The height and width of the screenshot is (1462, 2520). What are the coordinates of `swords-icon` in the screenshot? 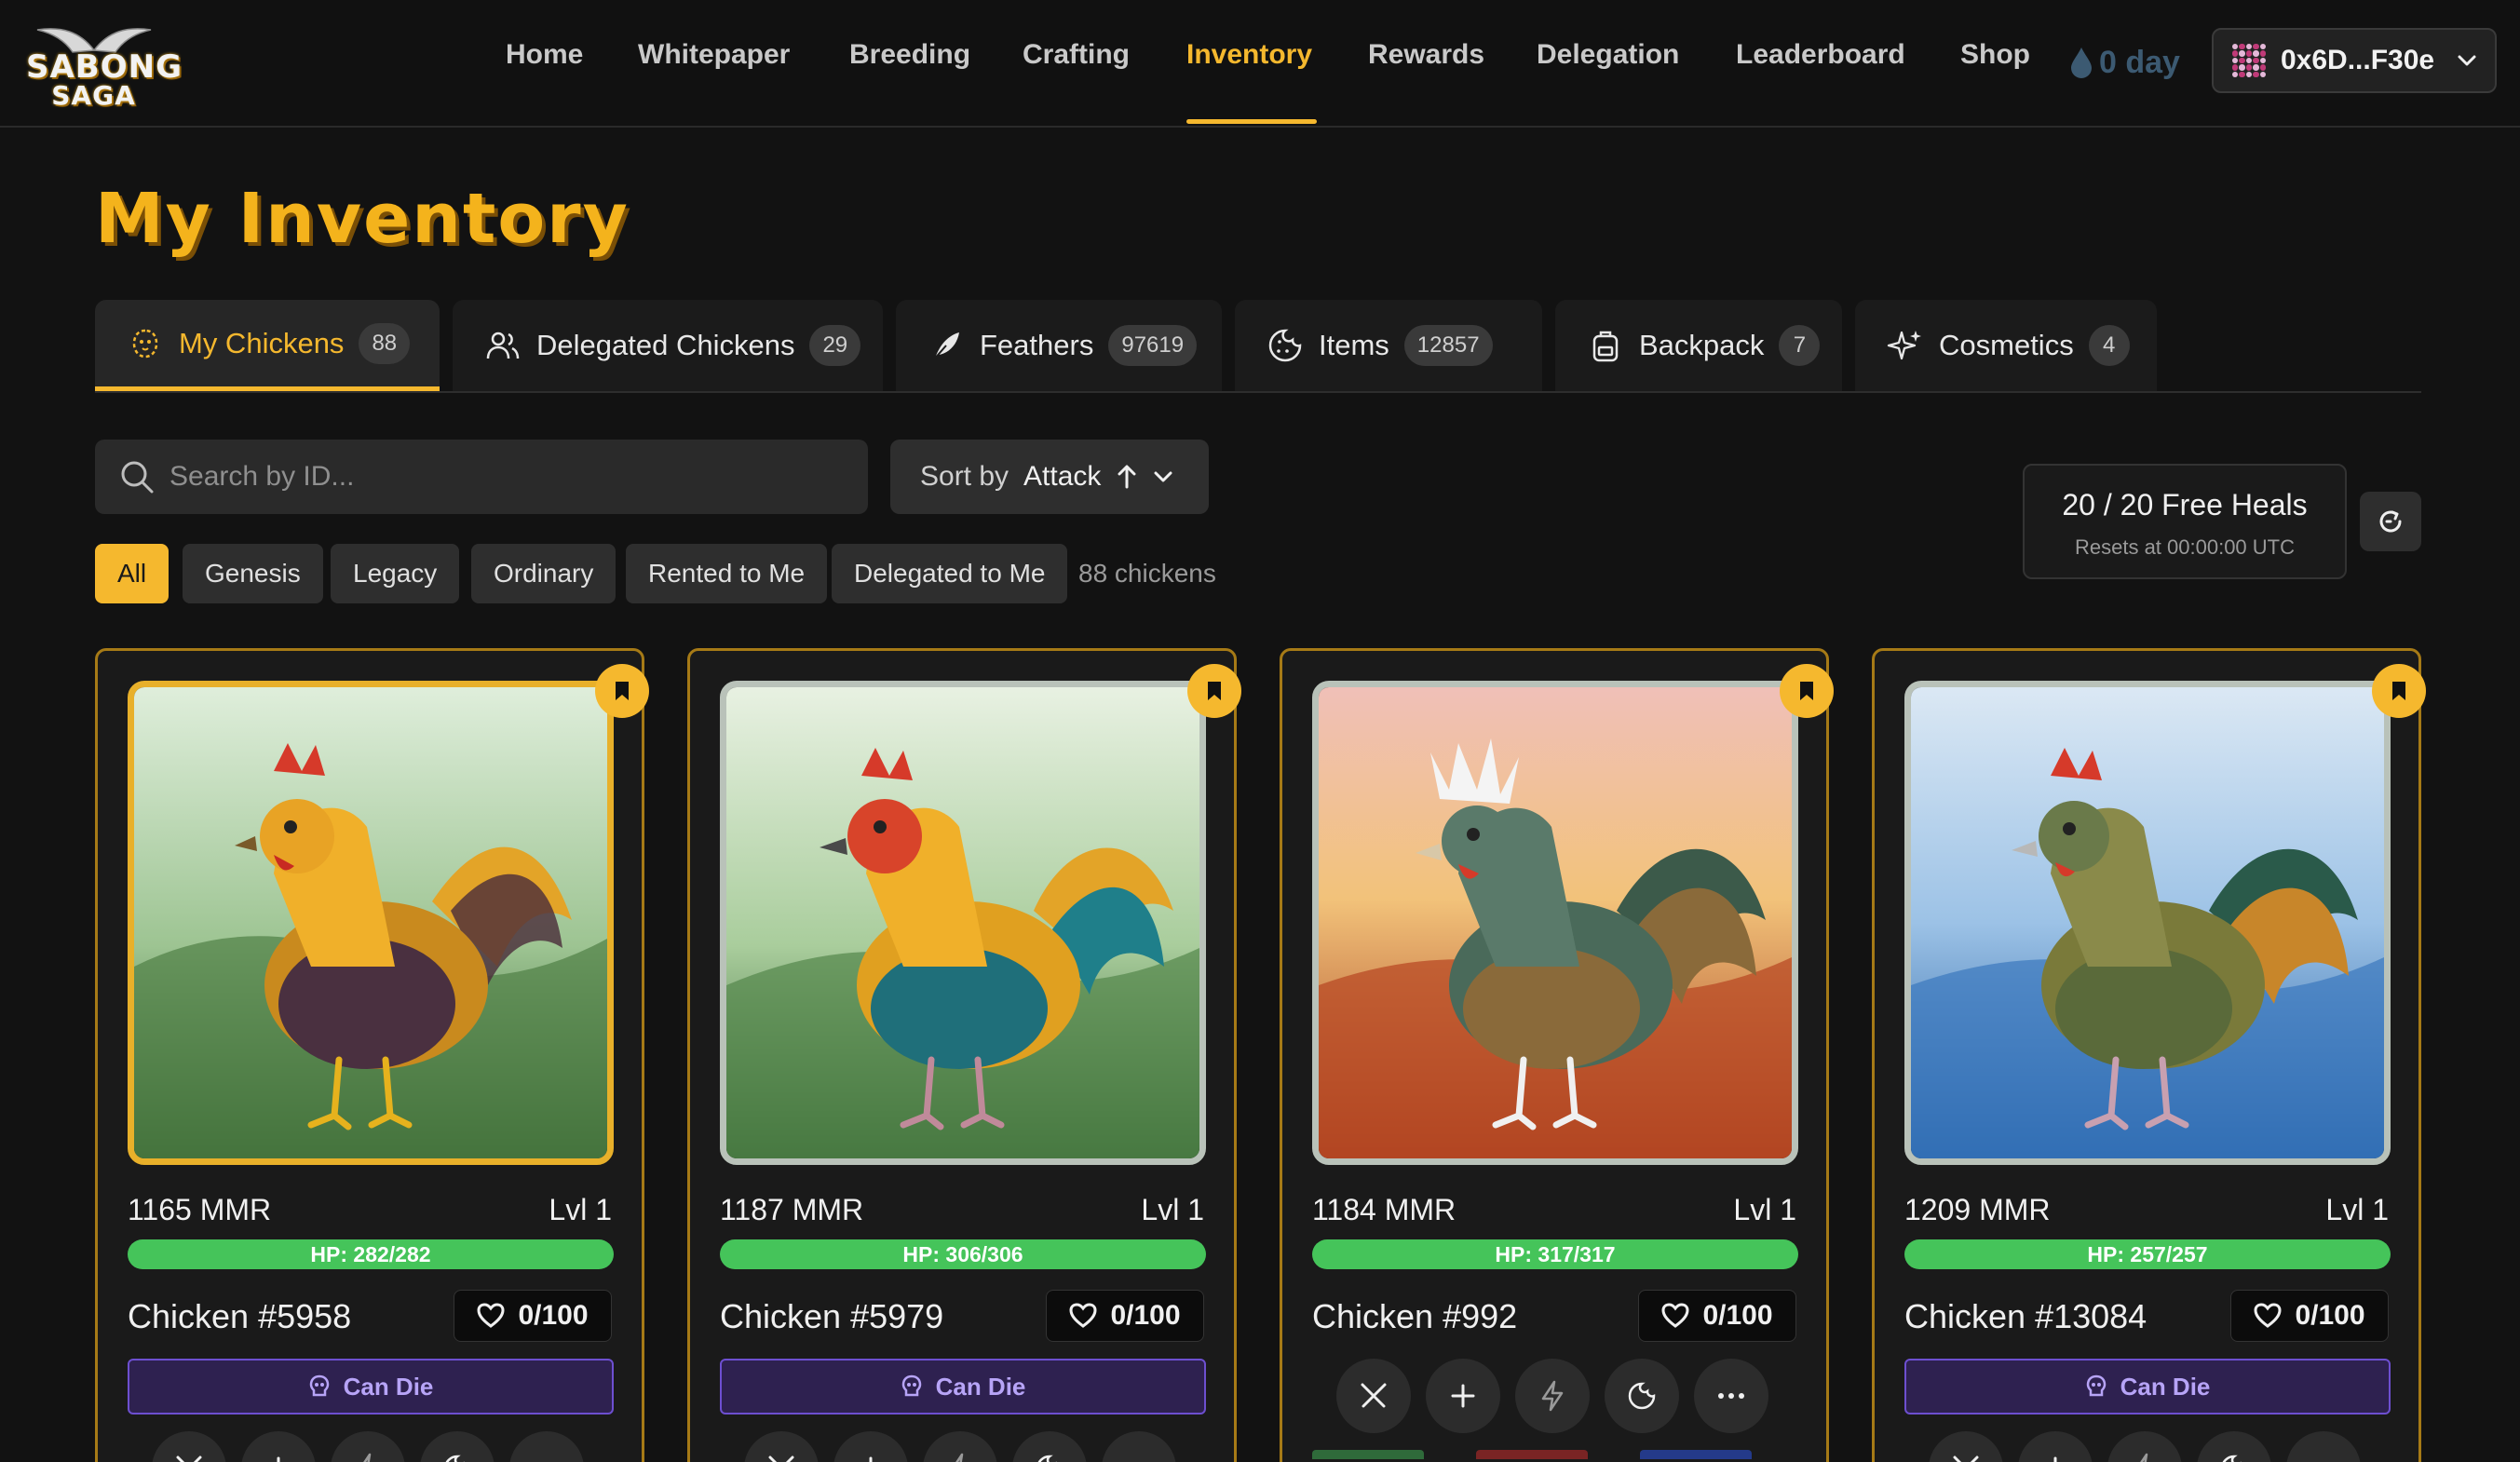 It's located at (1966, 1458).